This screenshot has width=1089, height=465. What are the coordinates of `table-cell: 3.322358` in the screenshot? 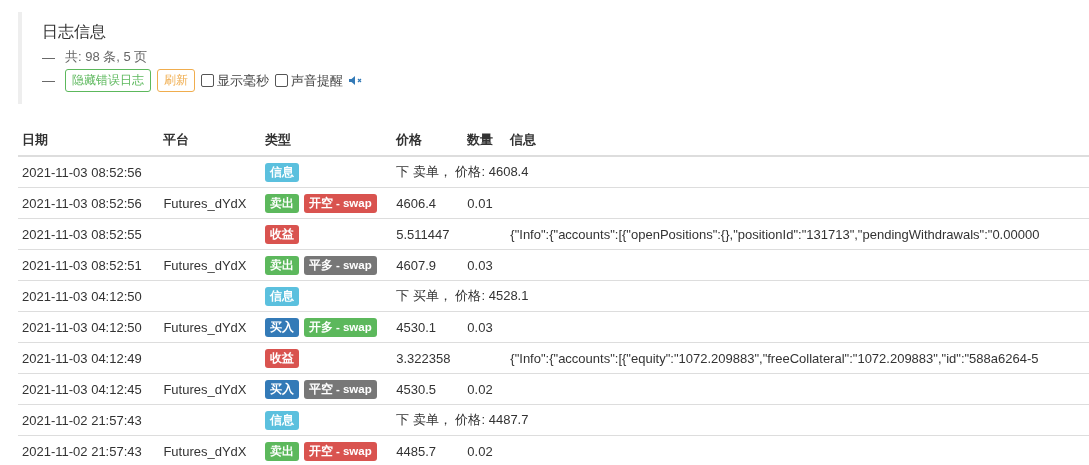 It's located at (428, 358).